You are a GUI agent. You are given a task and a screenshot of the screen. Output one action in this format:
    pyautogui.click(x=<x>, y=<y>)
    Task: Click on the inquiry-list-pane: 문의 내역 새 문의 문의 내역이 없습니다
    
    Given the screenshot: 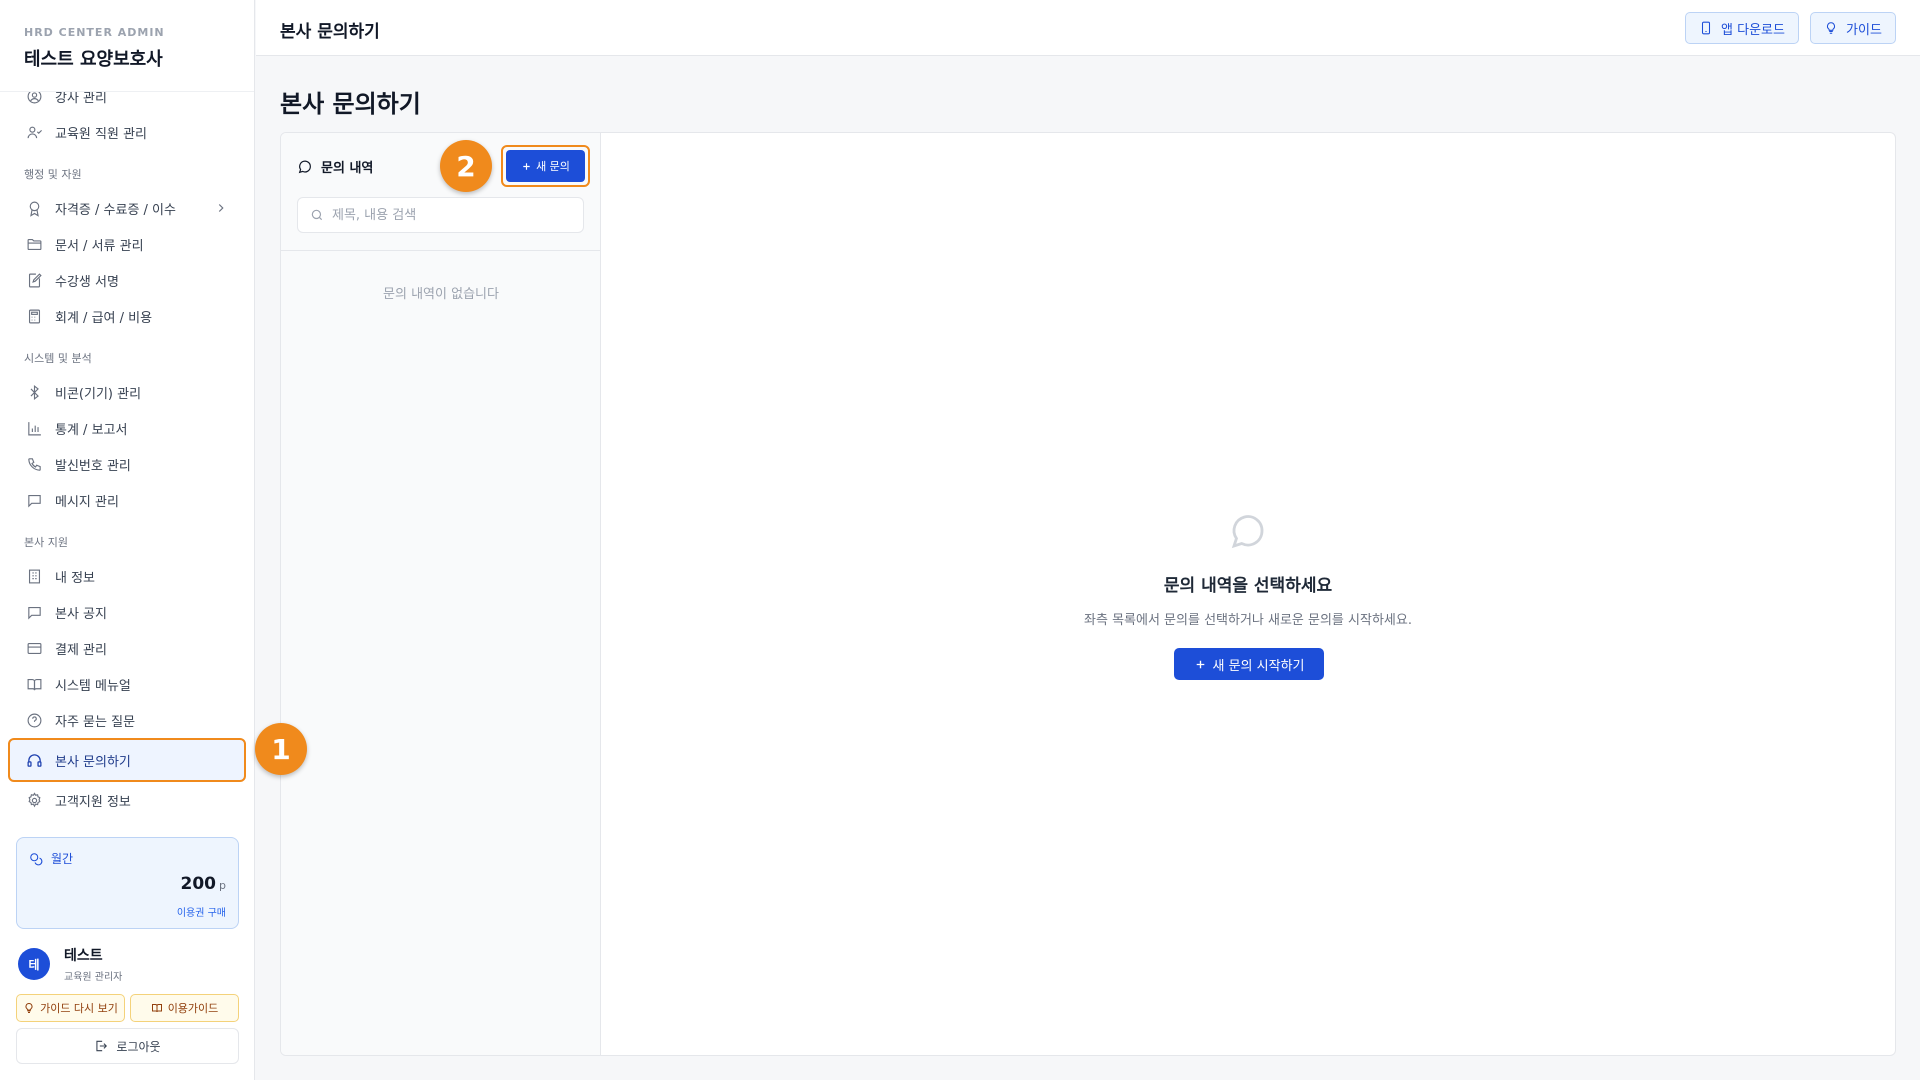 What is the action you would take?
    pyautogui.click(x=441, y=594)
    